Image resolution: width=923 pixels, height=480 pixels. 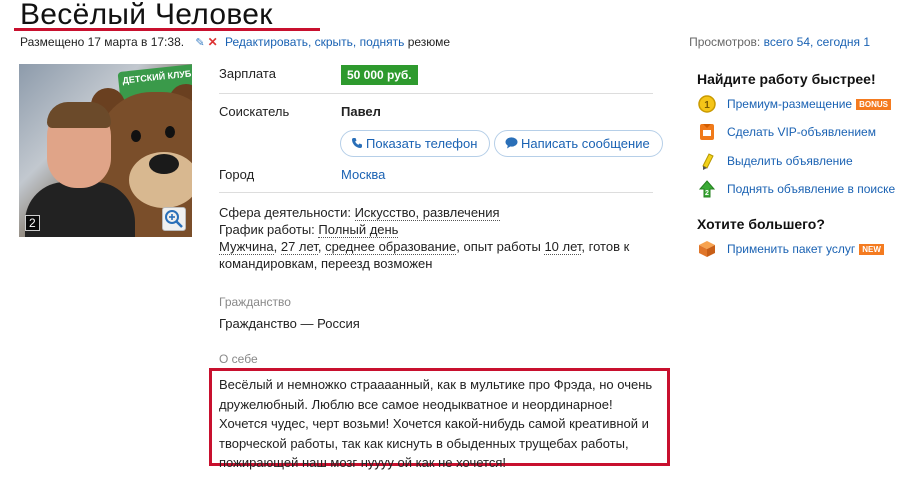 I want to click on edit-hide-raise-link: Редактировать, скрыть, поднять, so click(x=314, y=42).